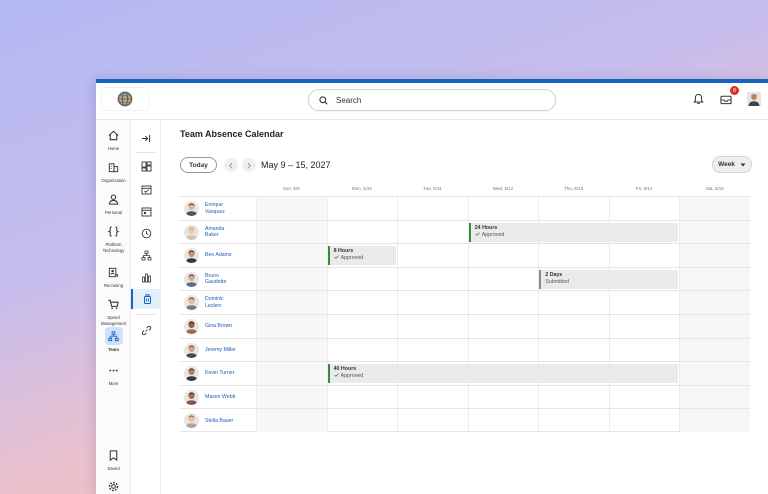  What do you see at coordinates (113, 237) in the screenshot?
I see `rail-item-platform-technology: Platform Technology` at bounding box center [113, 237].